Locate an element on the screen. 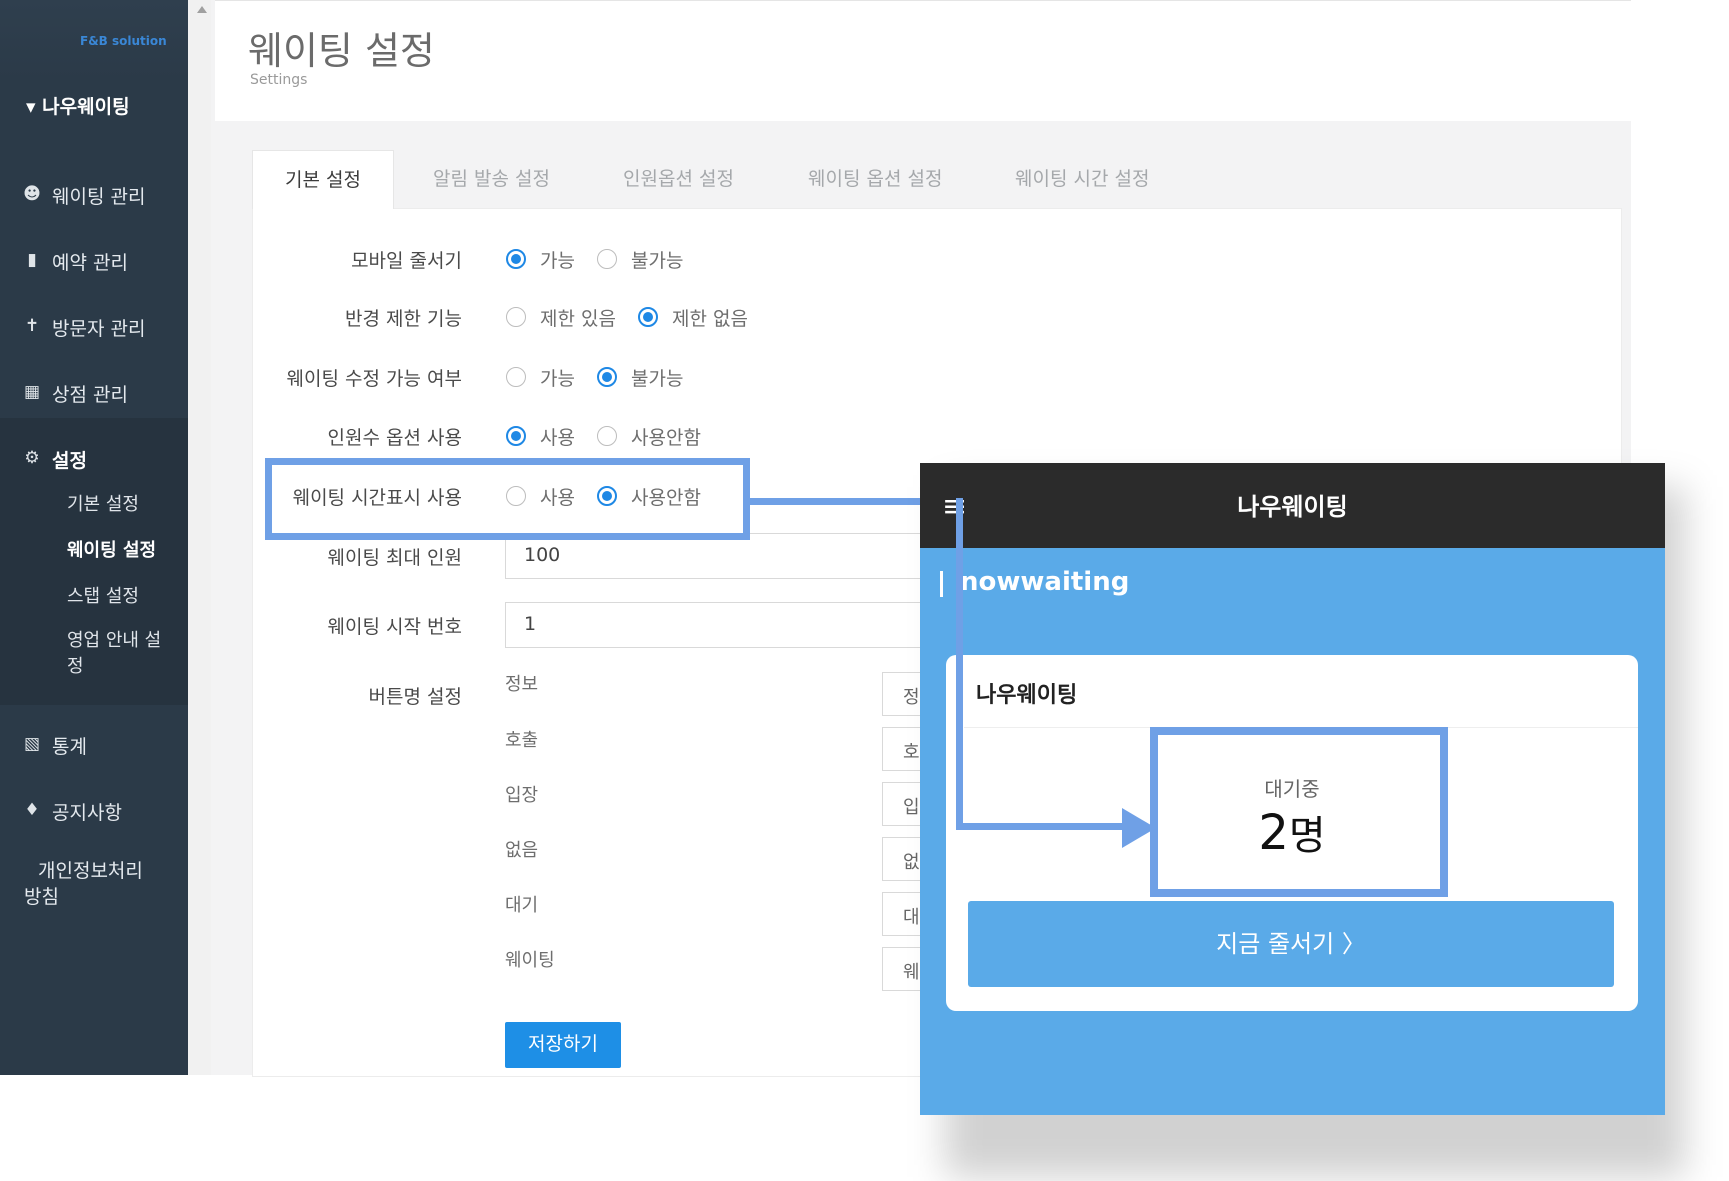 This screenshot has height=1181, width=1729. sidebar-item-label: 상점 관리 is located at coordinates (90, 395).